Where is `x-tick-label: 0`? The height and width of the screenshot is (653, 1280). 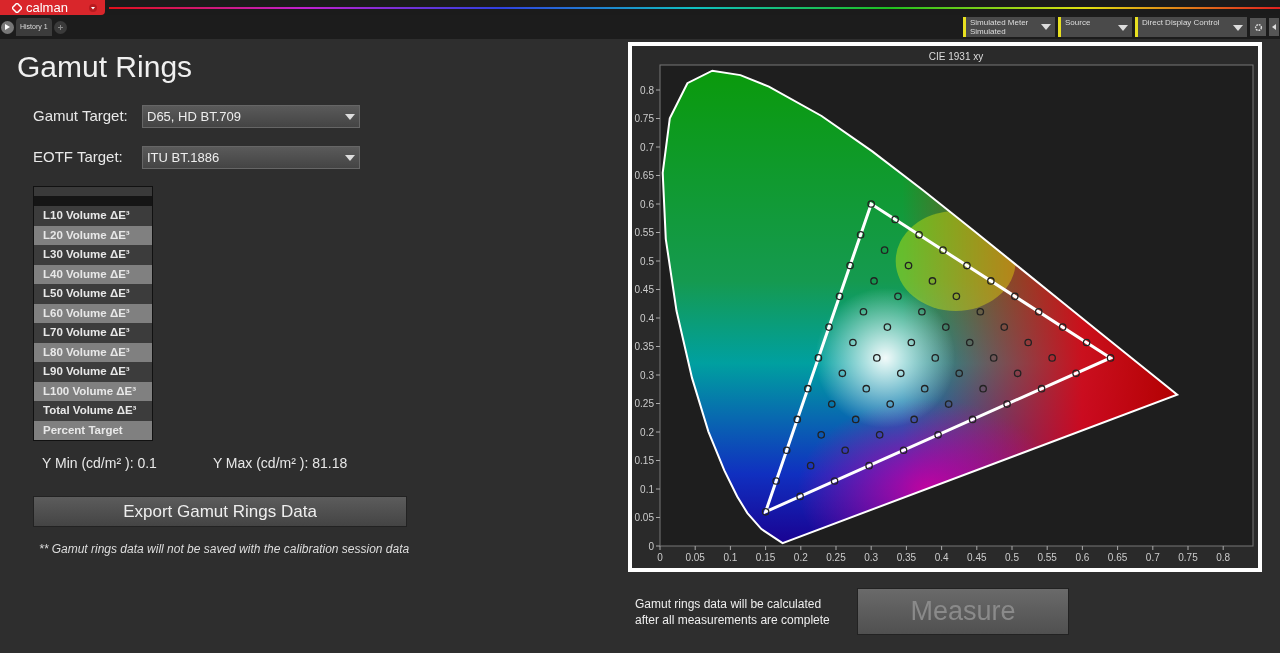
x-tick-label: 0 is located at coordinates (660, 557).